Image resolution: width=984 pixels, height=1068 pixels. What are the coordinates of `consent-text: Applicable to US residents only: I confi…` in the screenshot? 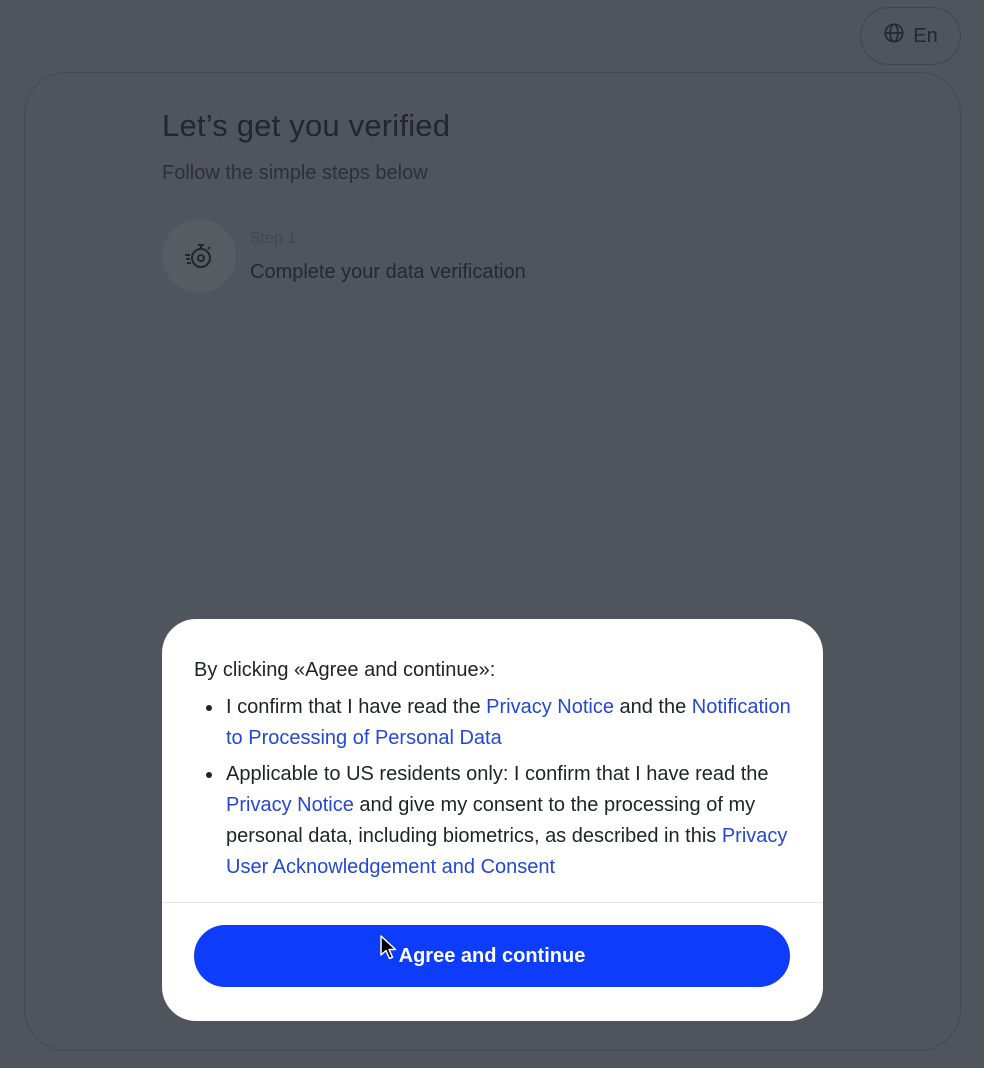 It's located at (497, 774).